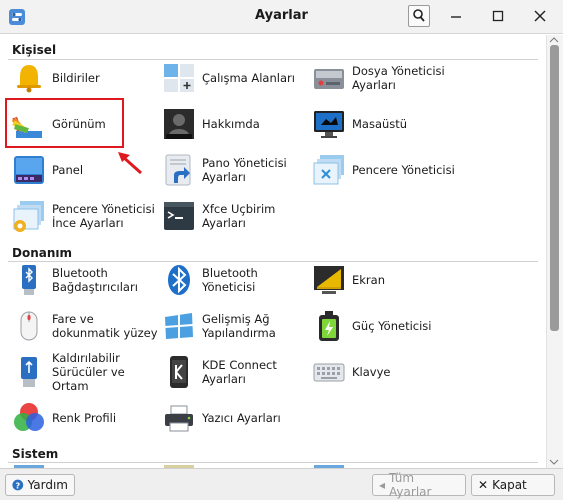  I want to click on settings-item-workspaces: Çalışma Alanları, so click(236, 78).